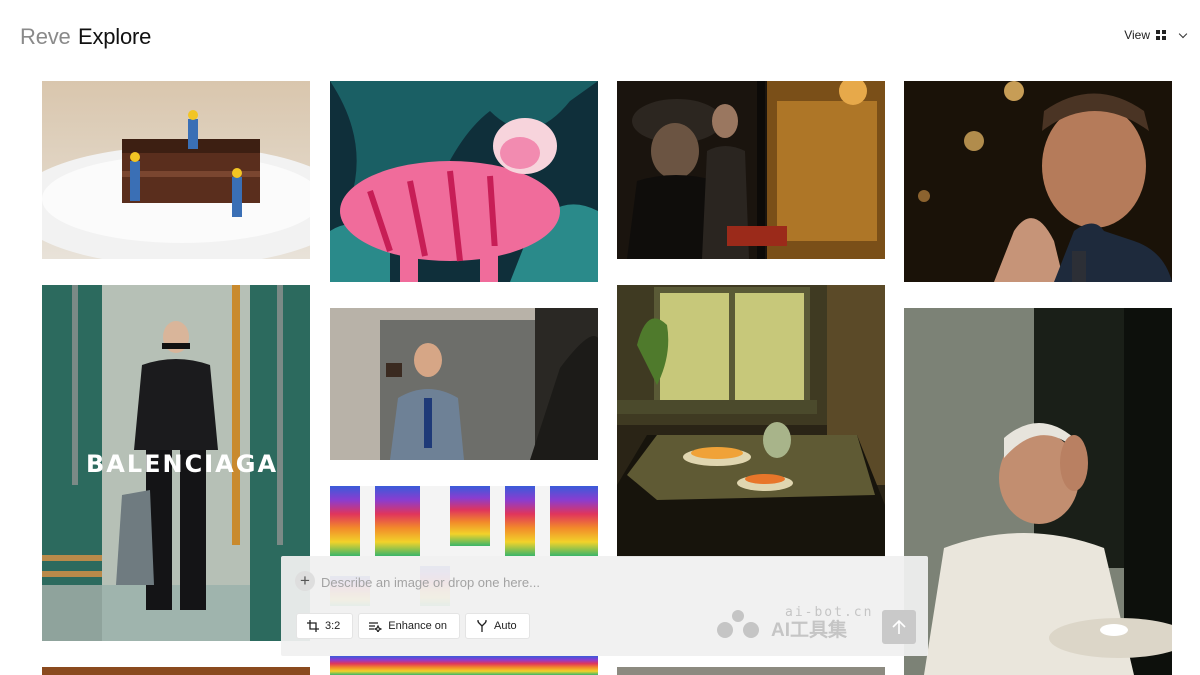 The width and height of the screenshot is (1200, 675). I want to click on model-auto-button: Auto, so click(497, 626).